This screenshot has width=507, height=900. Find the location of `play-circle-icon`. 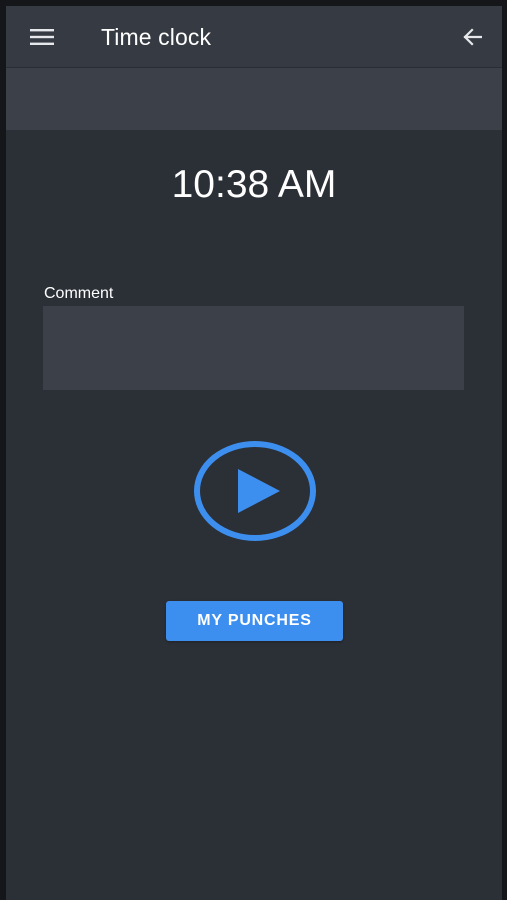

play-circle-icon is located at coordinates (255, 491).